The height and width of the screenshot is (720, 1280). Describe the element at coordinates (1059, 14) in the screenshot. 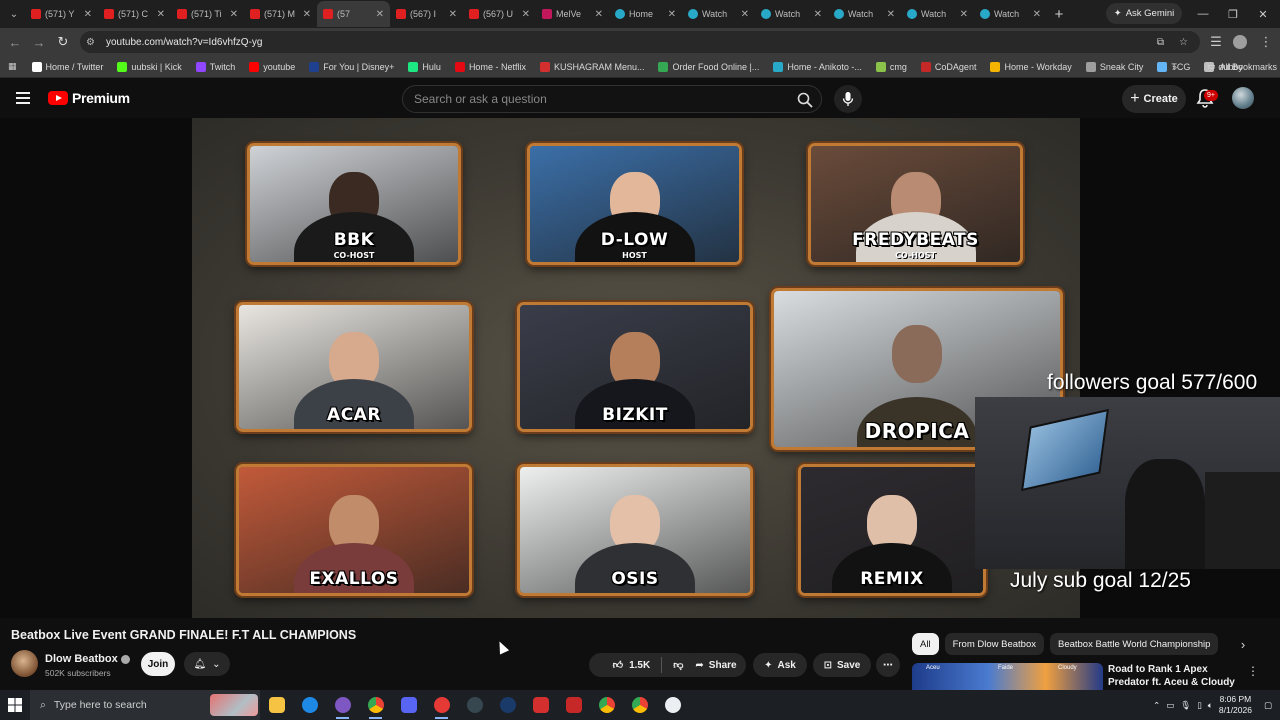

I see `new-tab-button: +` at that location.